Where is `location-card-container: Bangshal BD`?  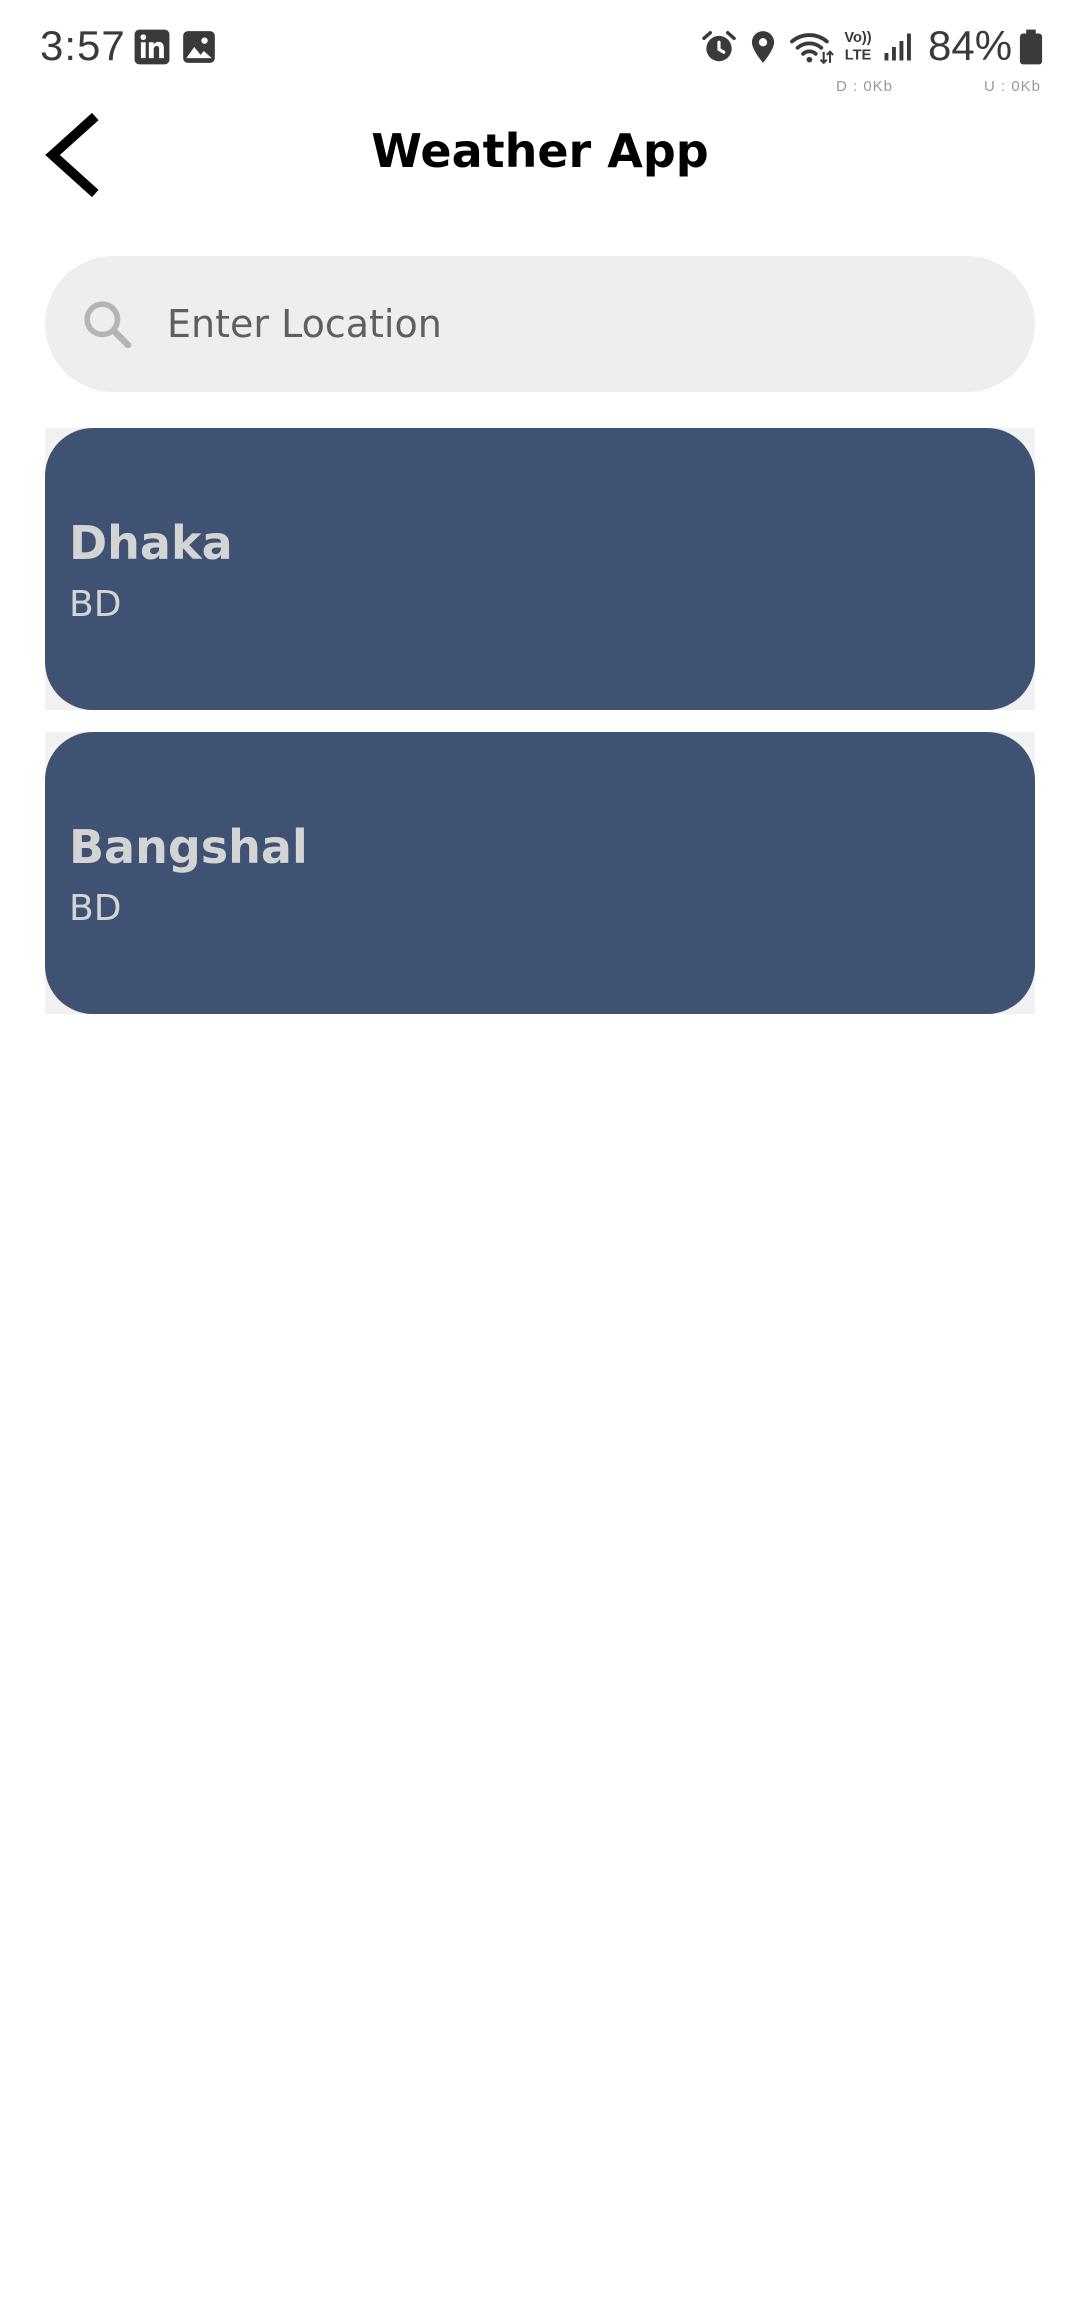 location-card-container: Bangshal BD is located at coordinates (540, 873).